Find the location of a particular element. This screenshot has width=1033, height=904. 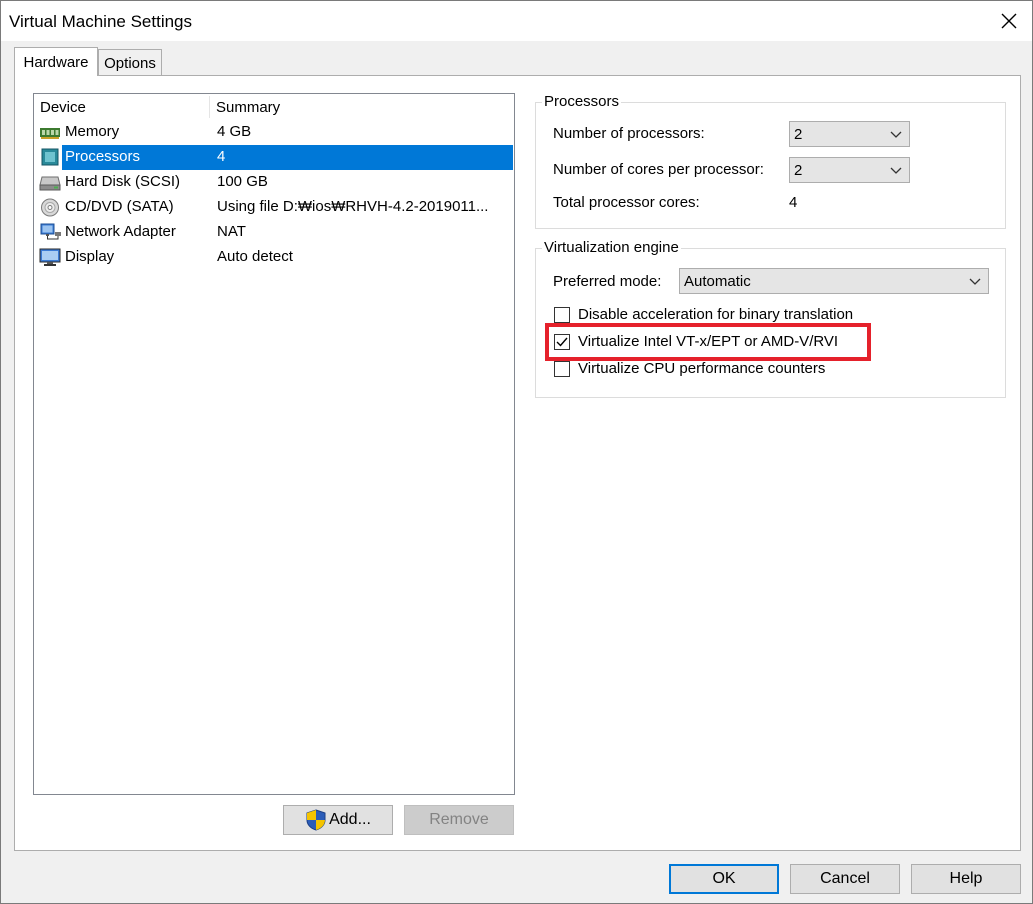

cores-per-processor-value: 2 is located at coordinates (798, 170).